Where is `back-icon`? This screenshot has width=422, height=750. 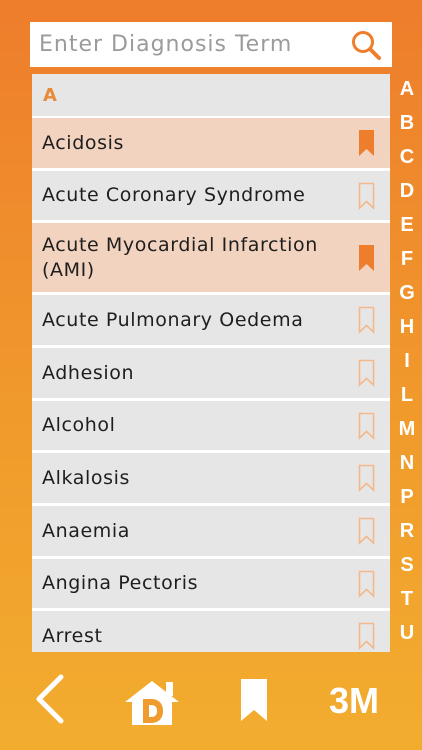
back-icon is located at coordinates (50, 699).